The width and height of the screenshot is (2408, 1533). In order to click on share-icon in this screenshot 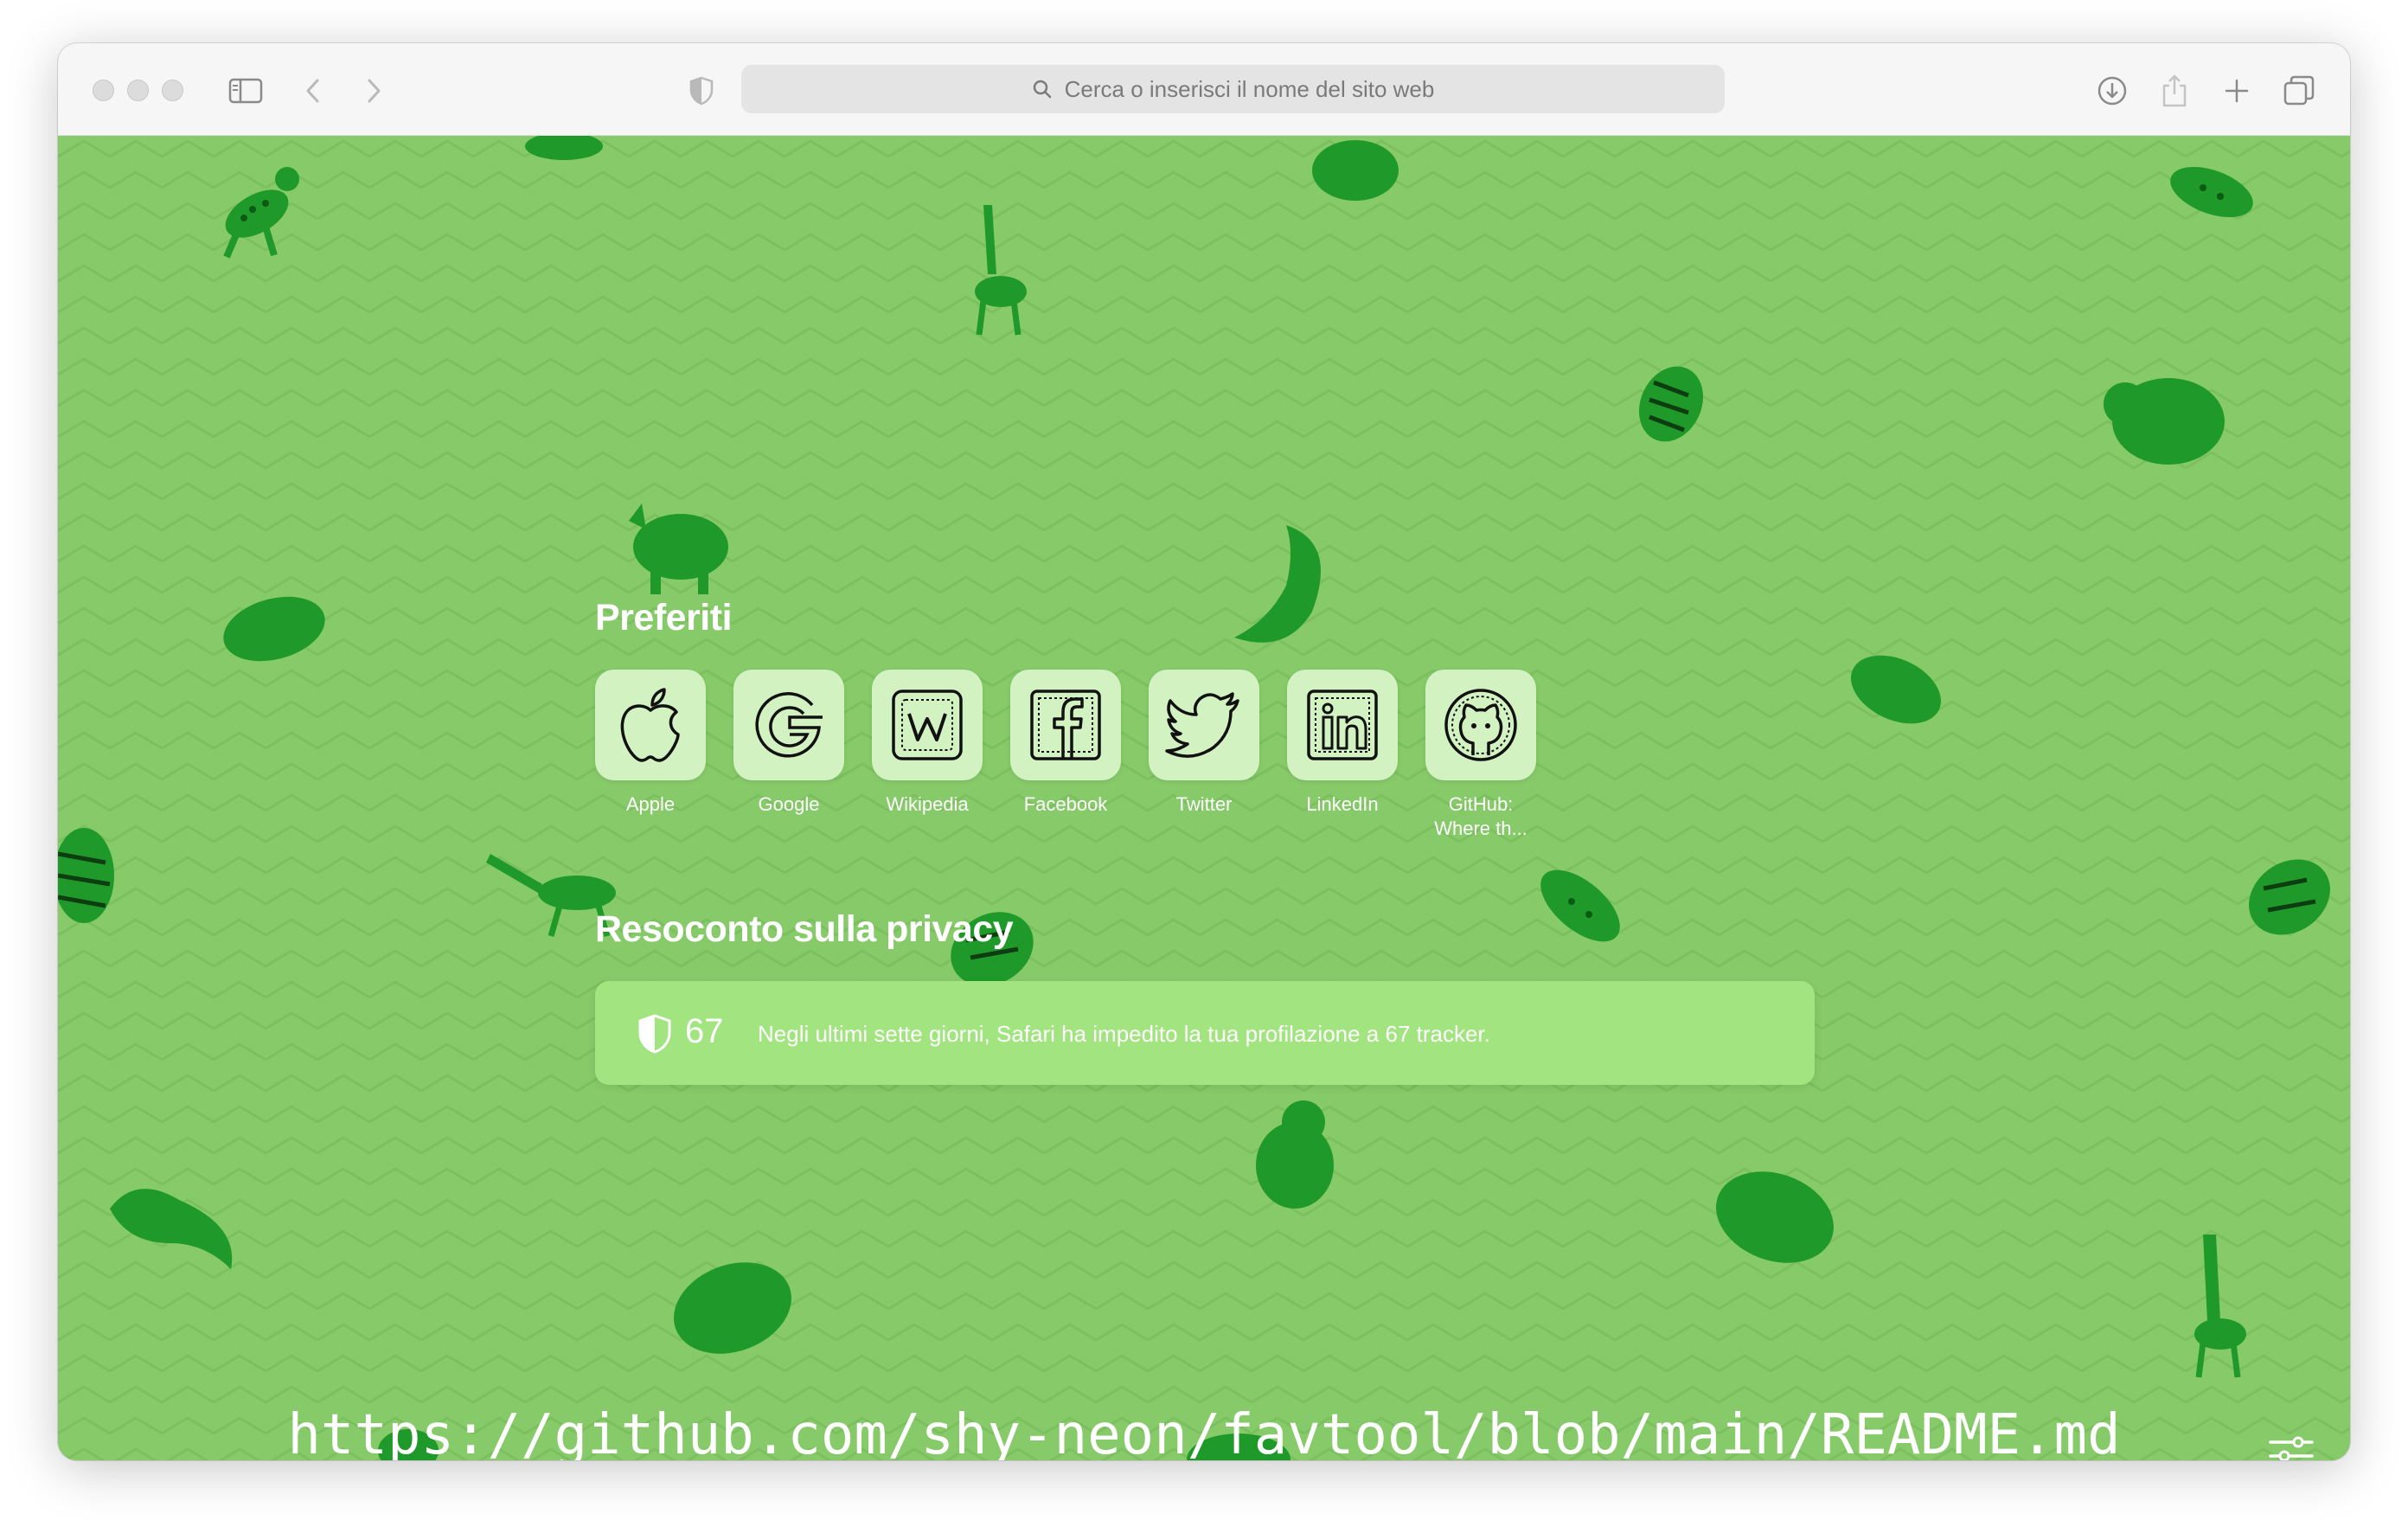, I will do `click(2174, 90)`.